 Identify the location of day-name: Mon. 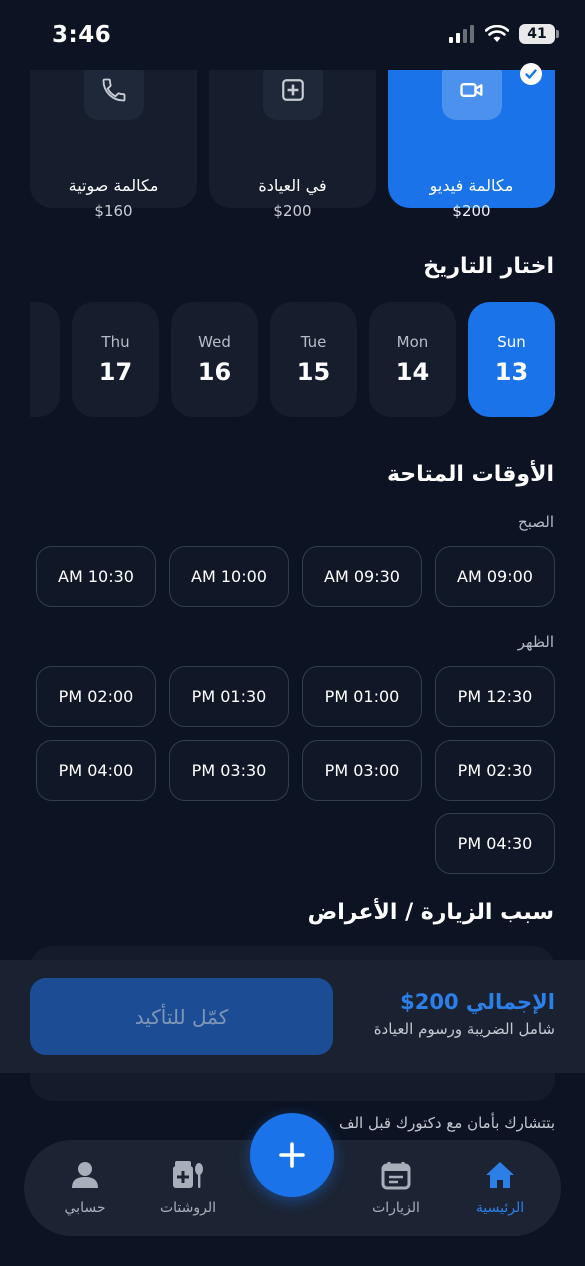
(412, 342).